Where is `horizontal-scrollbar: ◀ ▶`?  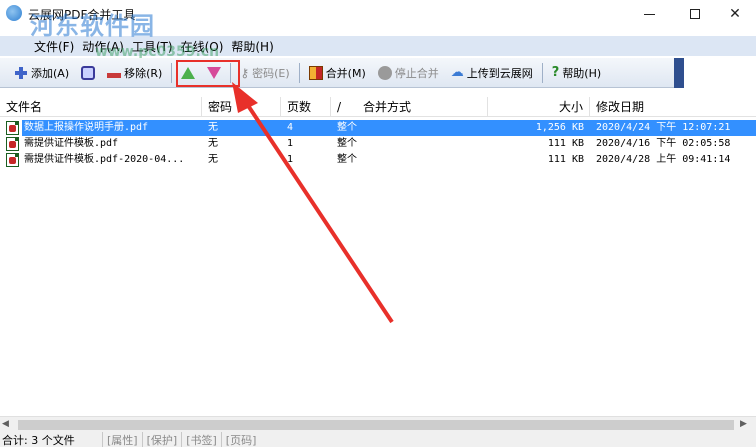
horizontal-scrollbar: ◀ ▶ is located at coordinates (378, 424).